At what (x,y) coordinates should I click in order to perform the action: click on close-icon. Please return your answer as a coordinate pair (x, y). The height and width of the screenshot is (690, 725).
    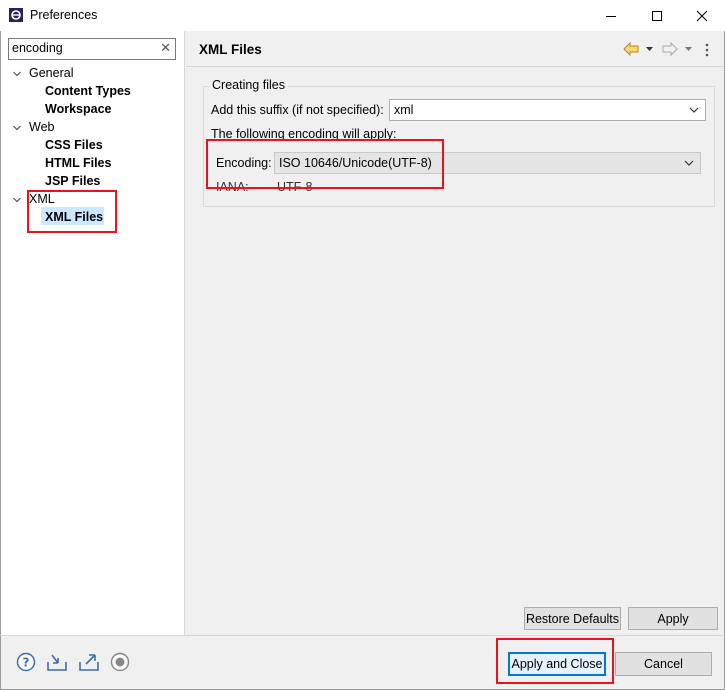
    Looking at the image, I should click on (702, 15).